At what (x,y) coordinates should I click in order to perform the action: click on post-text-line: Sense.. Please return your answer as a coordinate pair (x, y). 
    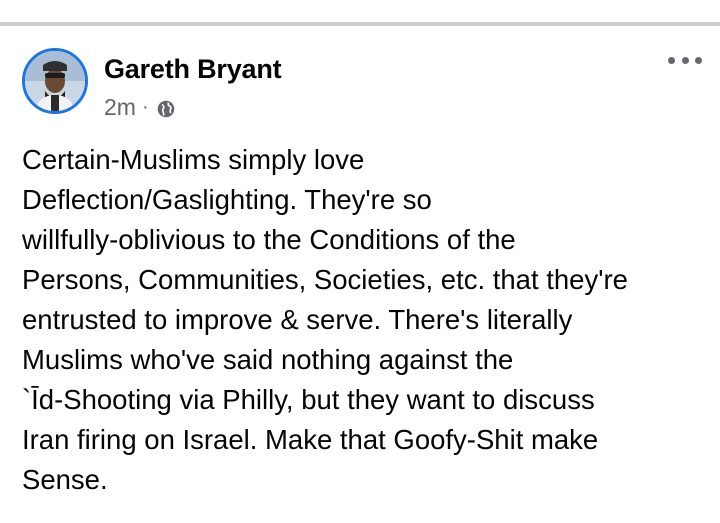
    Looking at the image, I should click on (65, 479).